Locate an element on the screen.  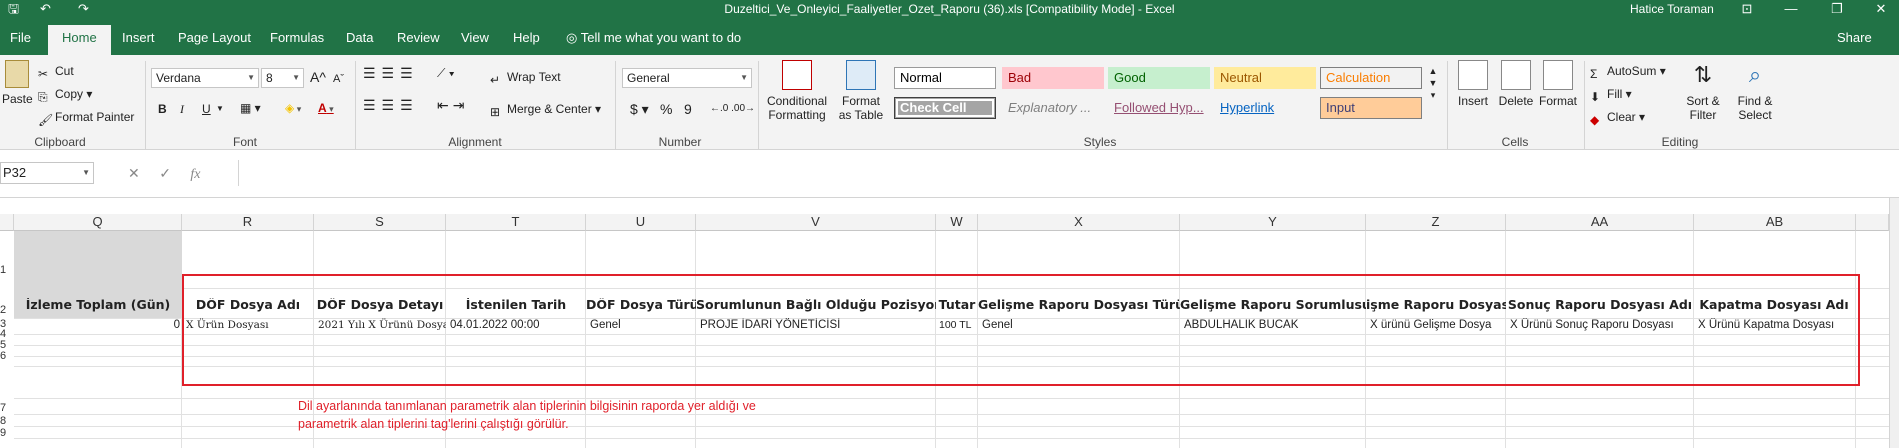
column-header-s: S is located at coordinates (380, 222).